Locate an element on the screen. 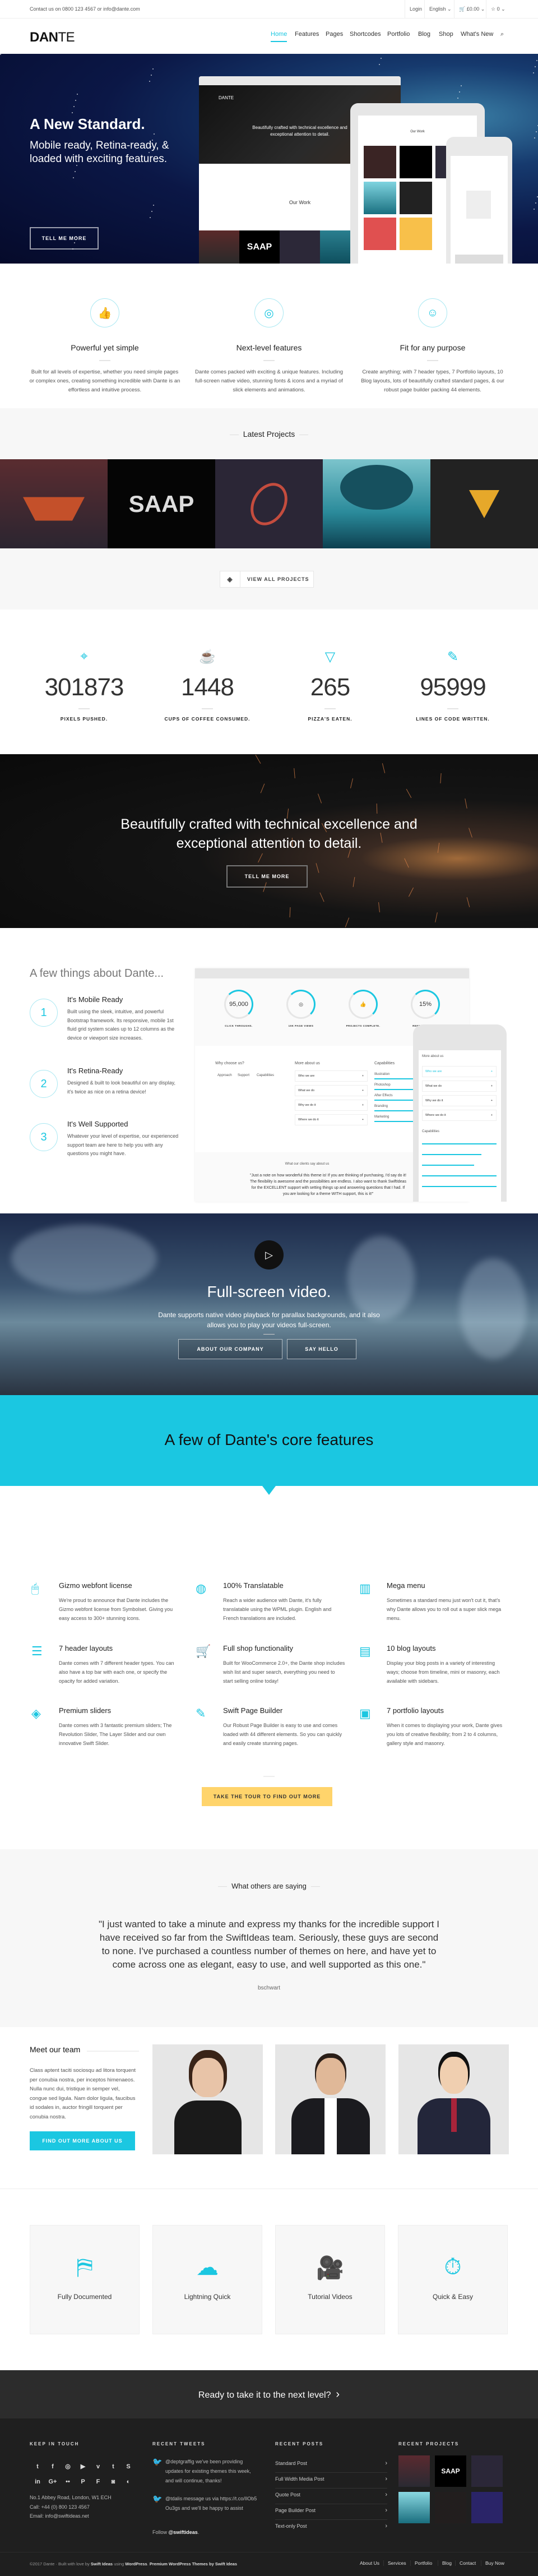  core-feature-title: Premium sliders is located at coordinates (85, 1711).